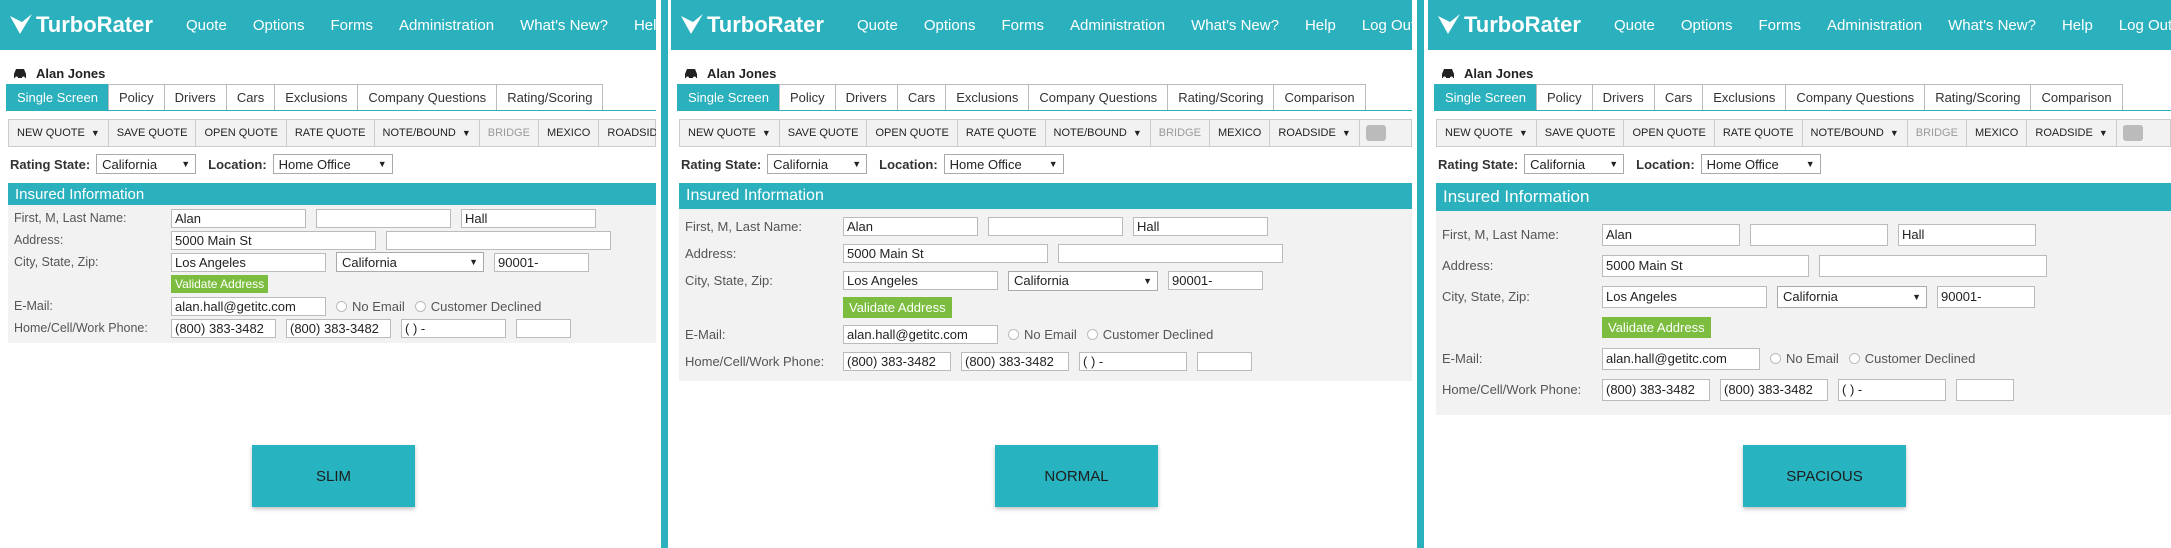  What do you see at coordinates (2132, 133) in the screenshot?
I see `printer-icon` at bounding box center [2132, 133].